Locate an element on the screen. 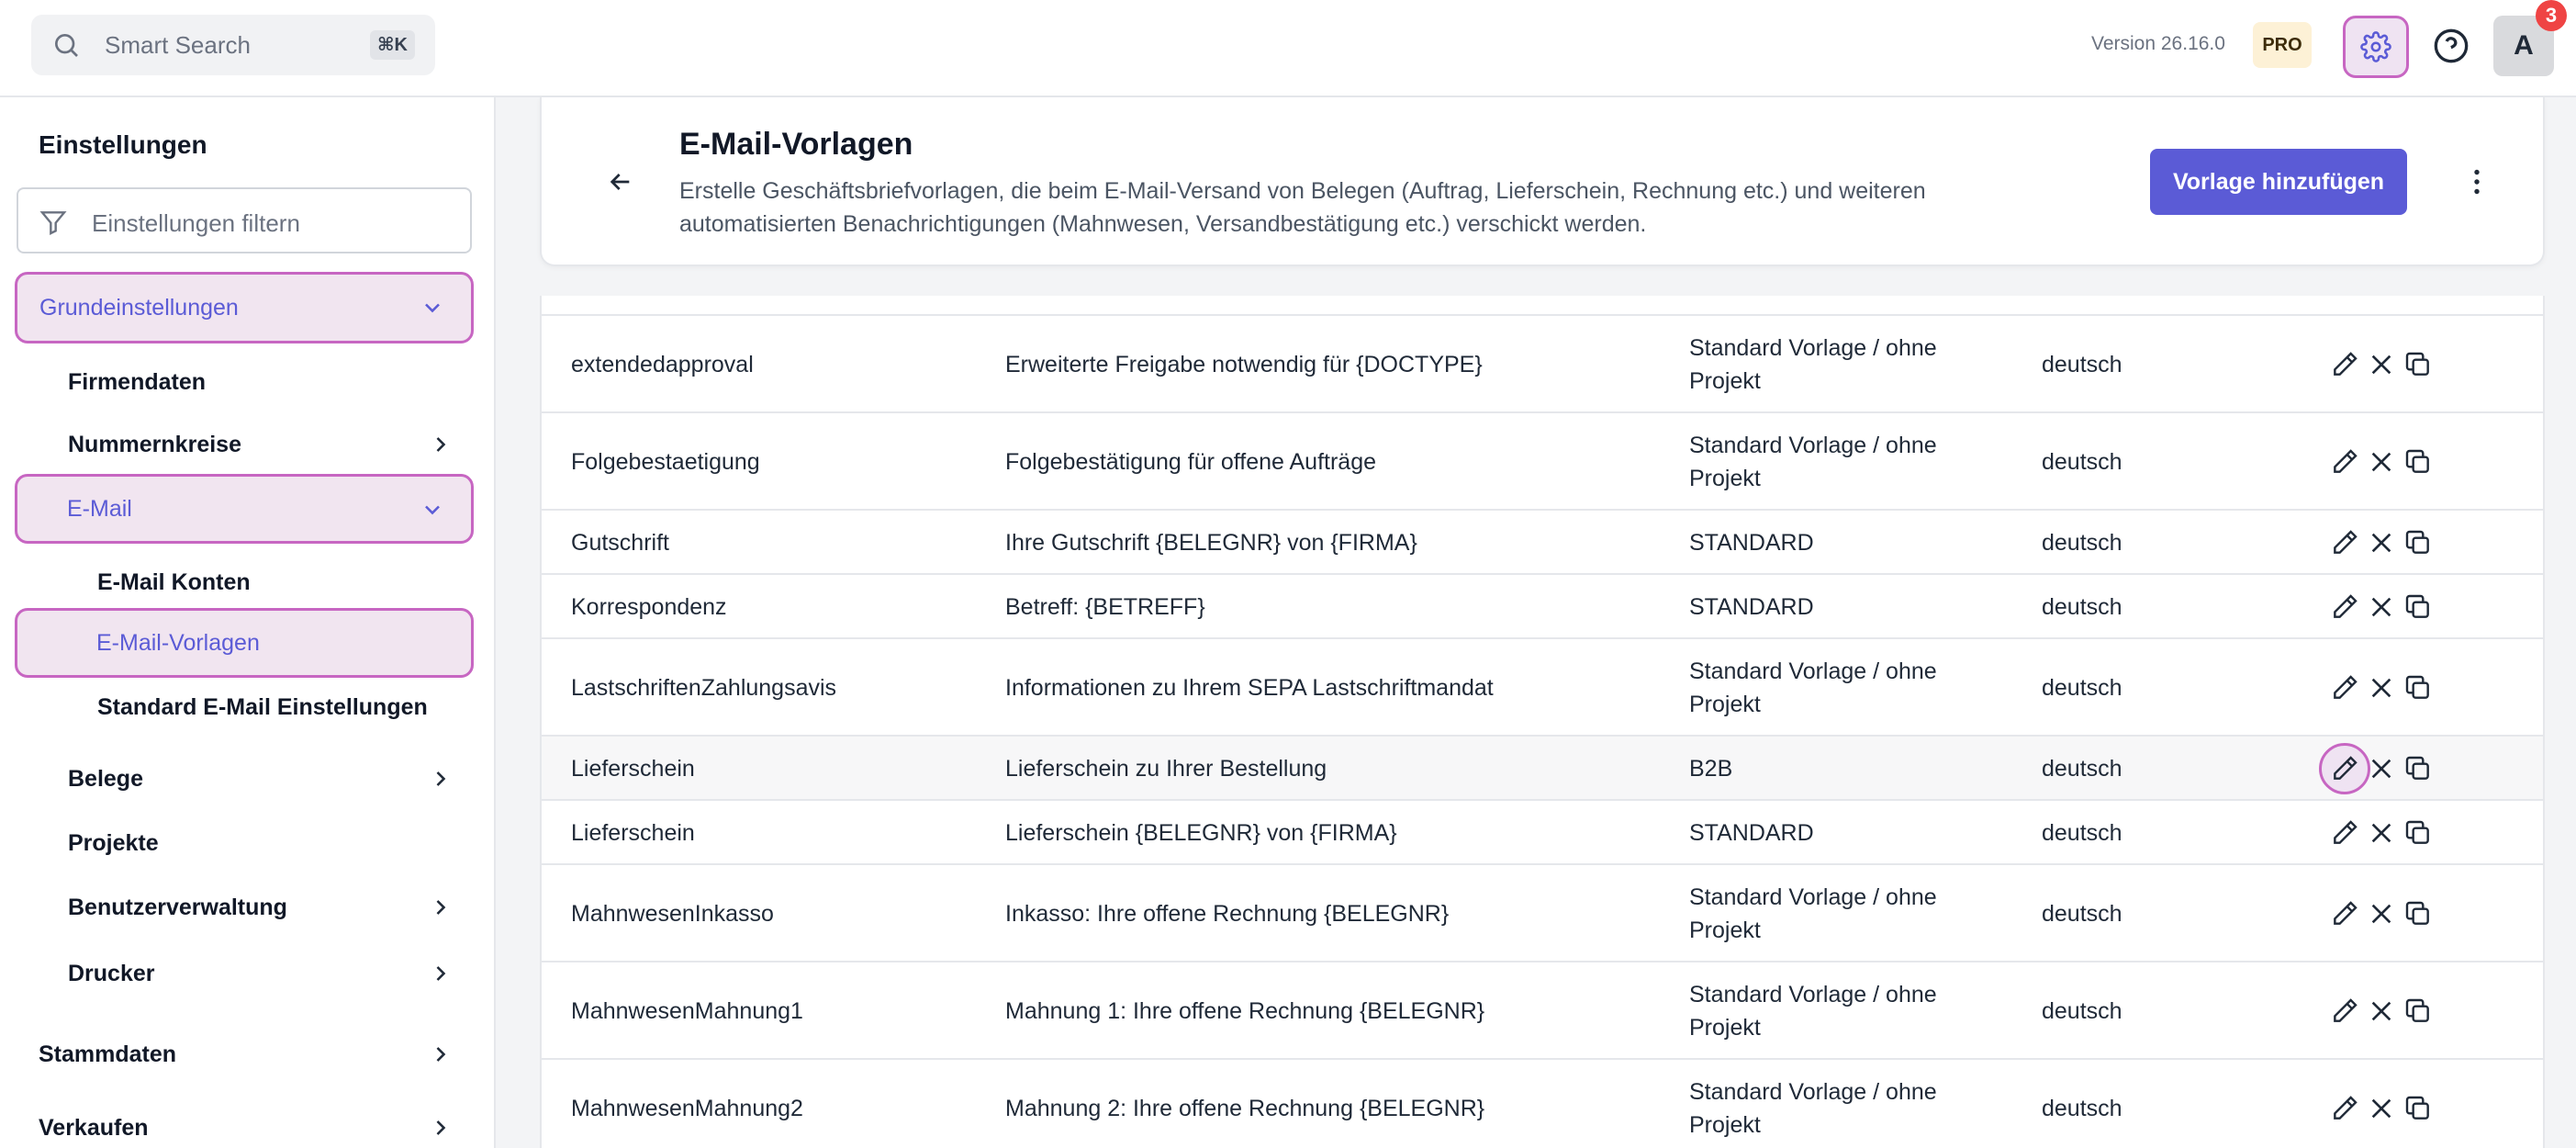 The height and width of the screenshot is (1148, 2576). smart-search: Smart Search ⌘K is located at coordinates (233, 45).